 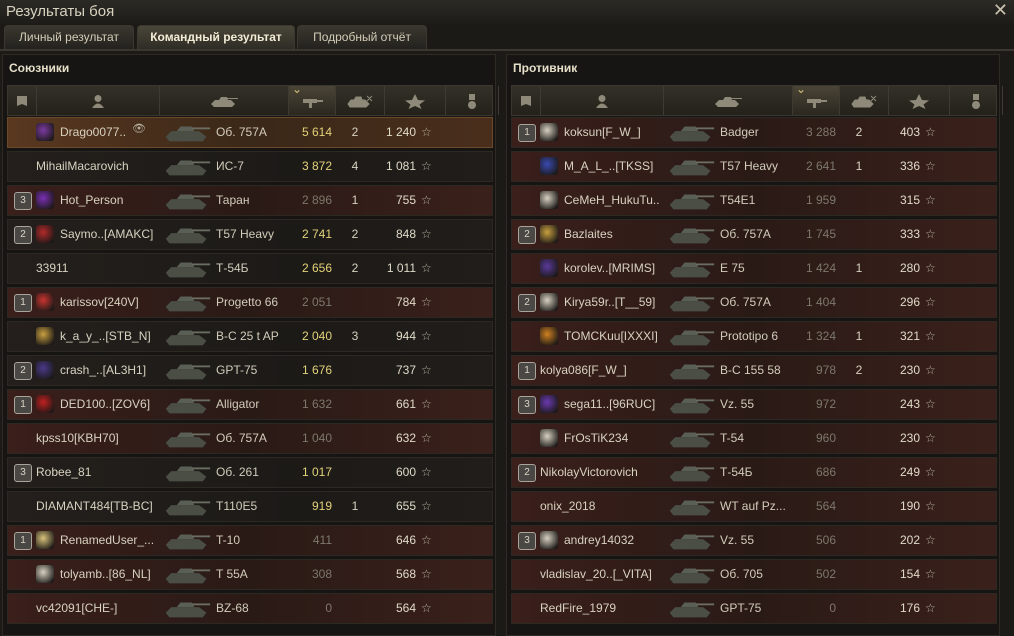 I want to click on tank-name: Progetto 66, so click(x=247, y=302).